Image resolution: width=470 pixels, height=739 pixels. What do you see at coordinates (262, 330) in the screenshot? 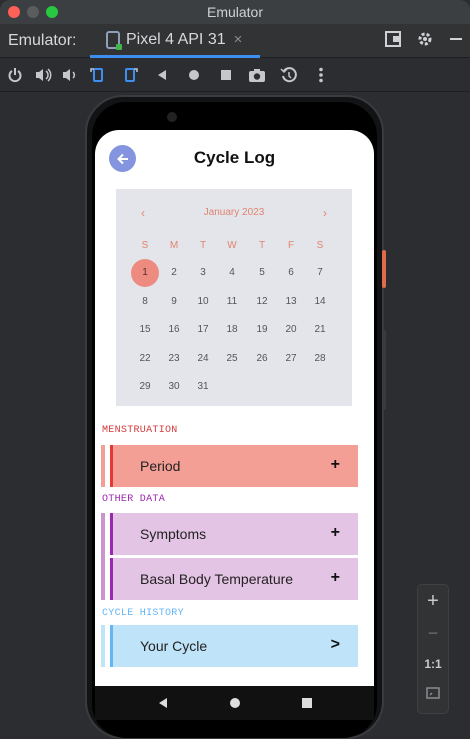
I see `calendar-day: 19` at bounding box center [262, 330].